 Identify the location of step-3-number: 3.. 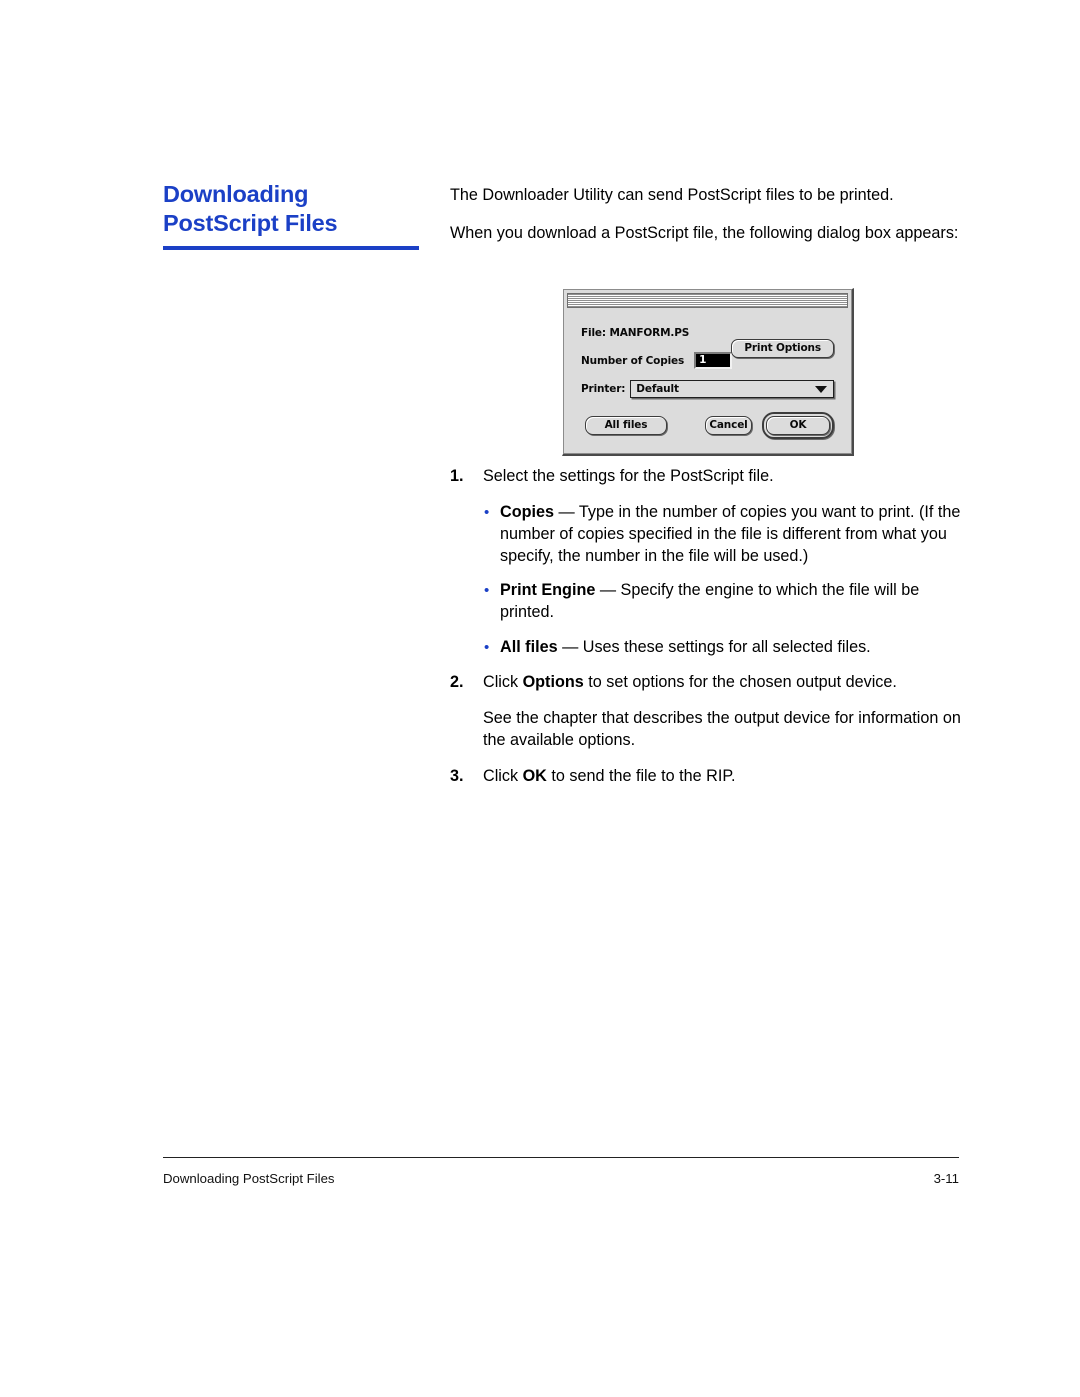
(457, 775).